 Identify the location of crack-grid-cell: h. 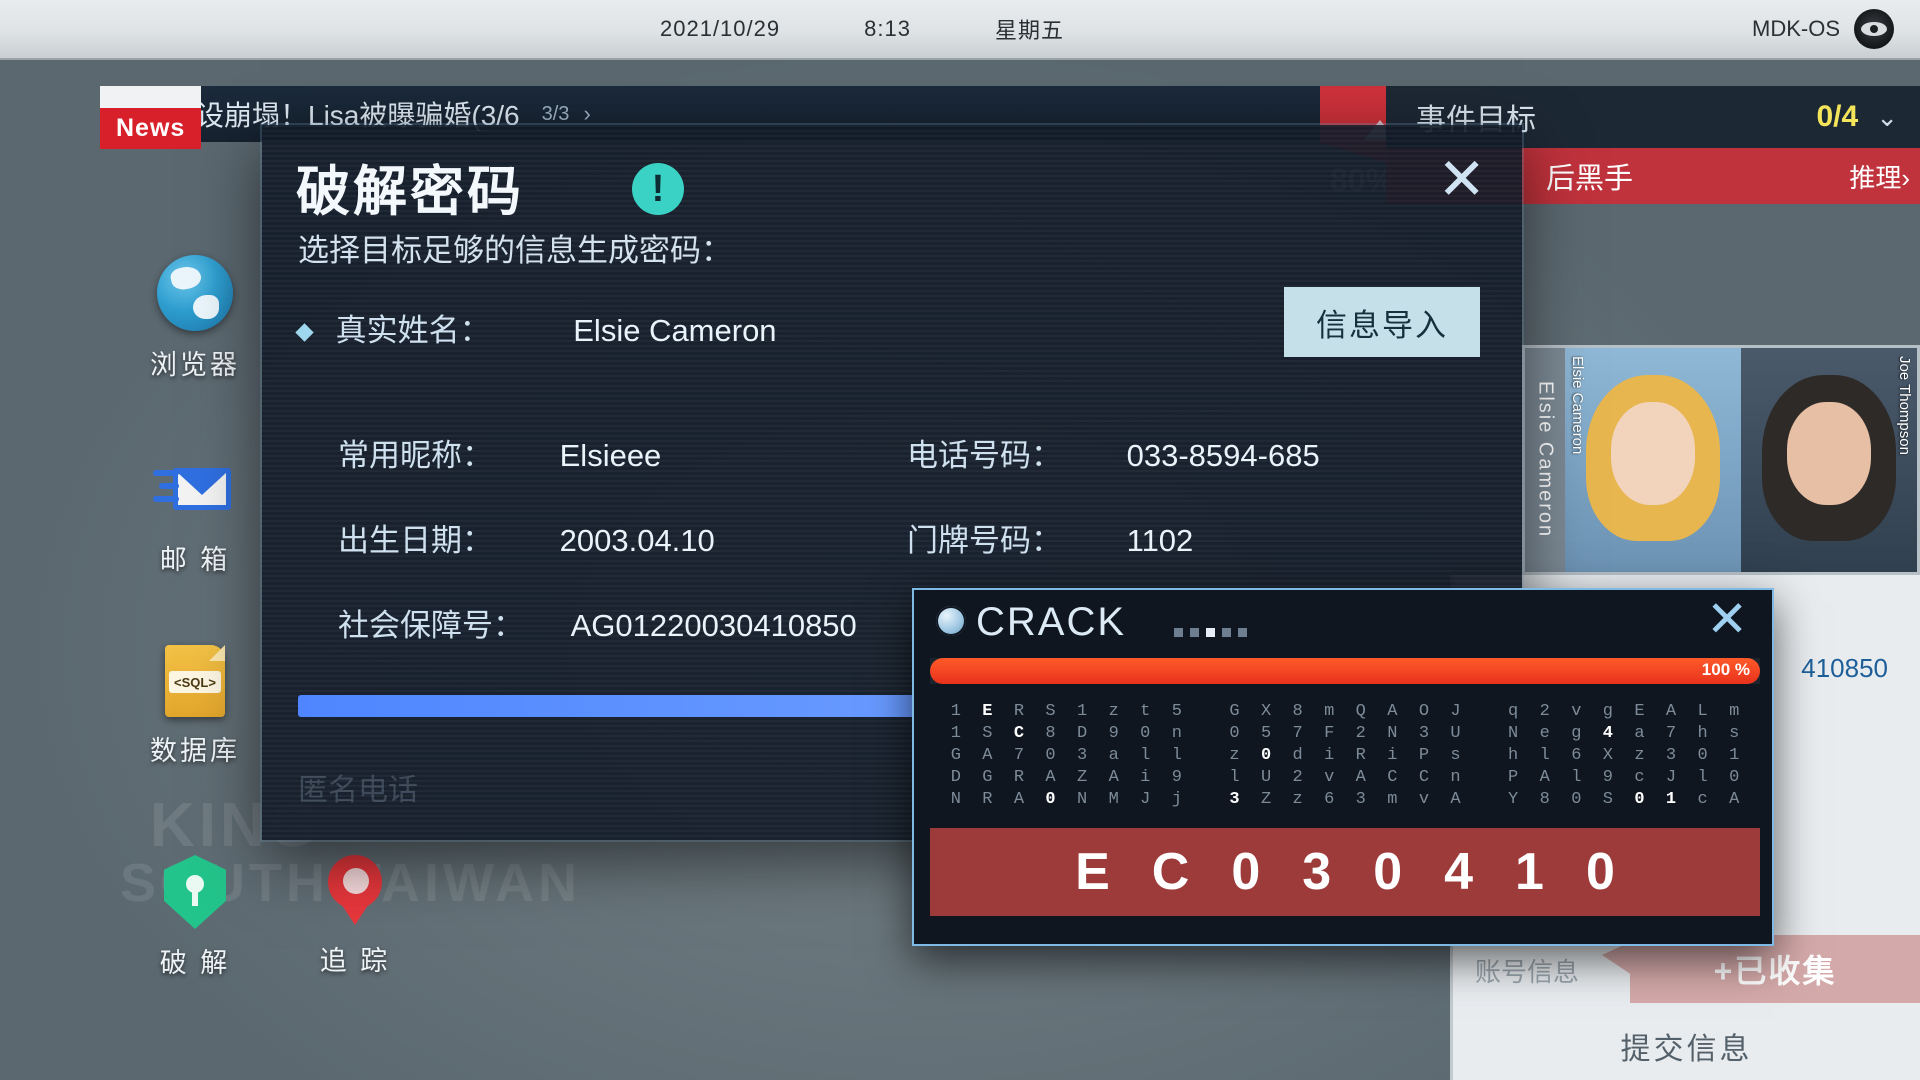
(1702, 733).